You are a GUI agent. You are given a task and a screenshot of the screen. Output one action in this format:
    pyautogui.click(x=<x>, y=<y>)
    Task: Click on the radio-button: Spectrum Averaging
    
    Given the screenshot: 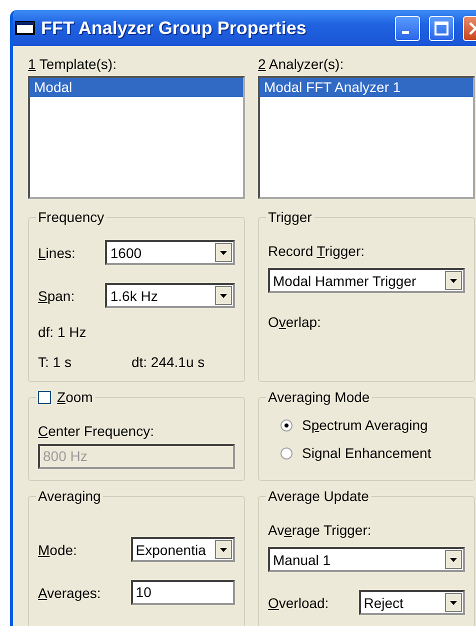 What is the action you would take?
    pyautogui.click(x=372, y=425)
    